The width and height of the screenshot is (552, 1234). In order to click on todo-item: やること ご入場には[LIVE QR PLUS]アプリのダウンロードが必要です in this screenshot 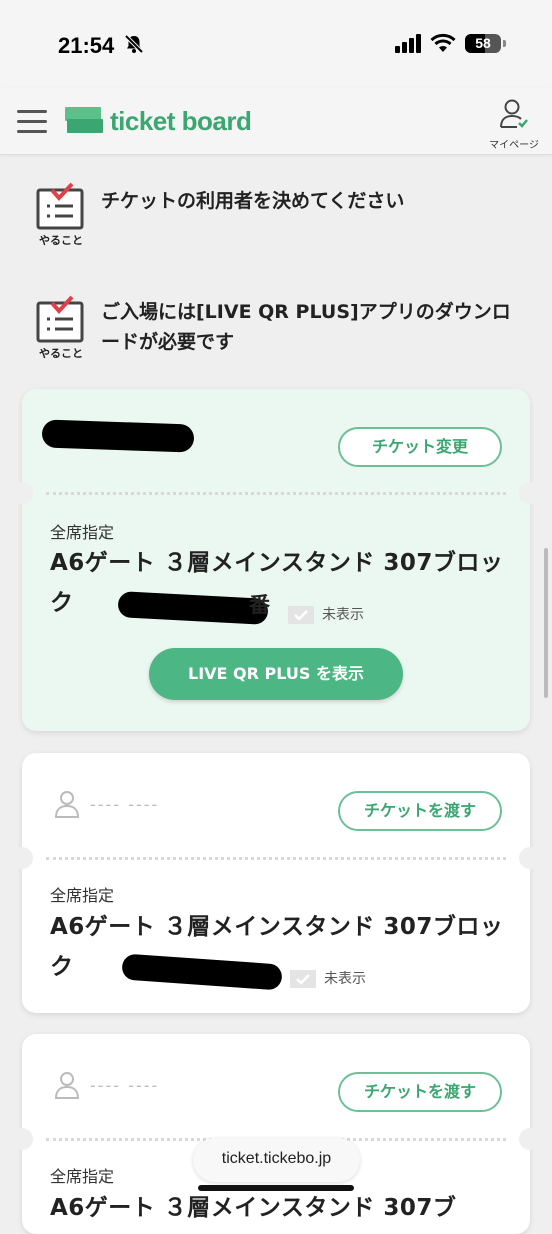, I will do `click(279, 333)`.